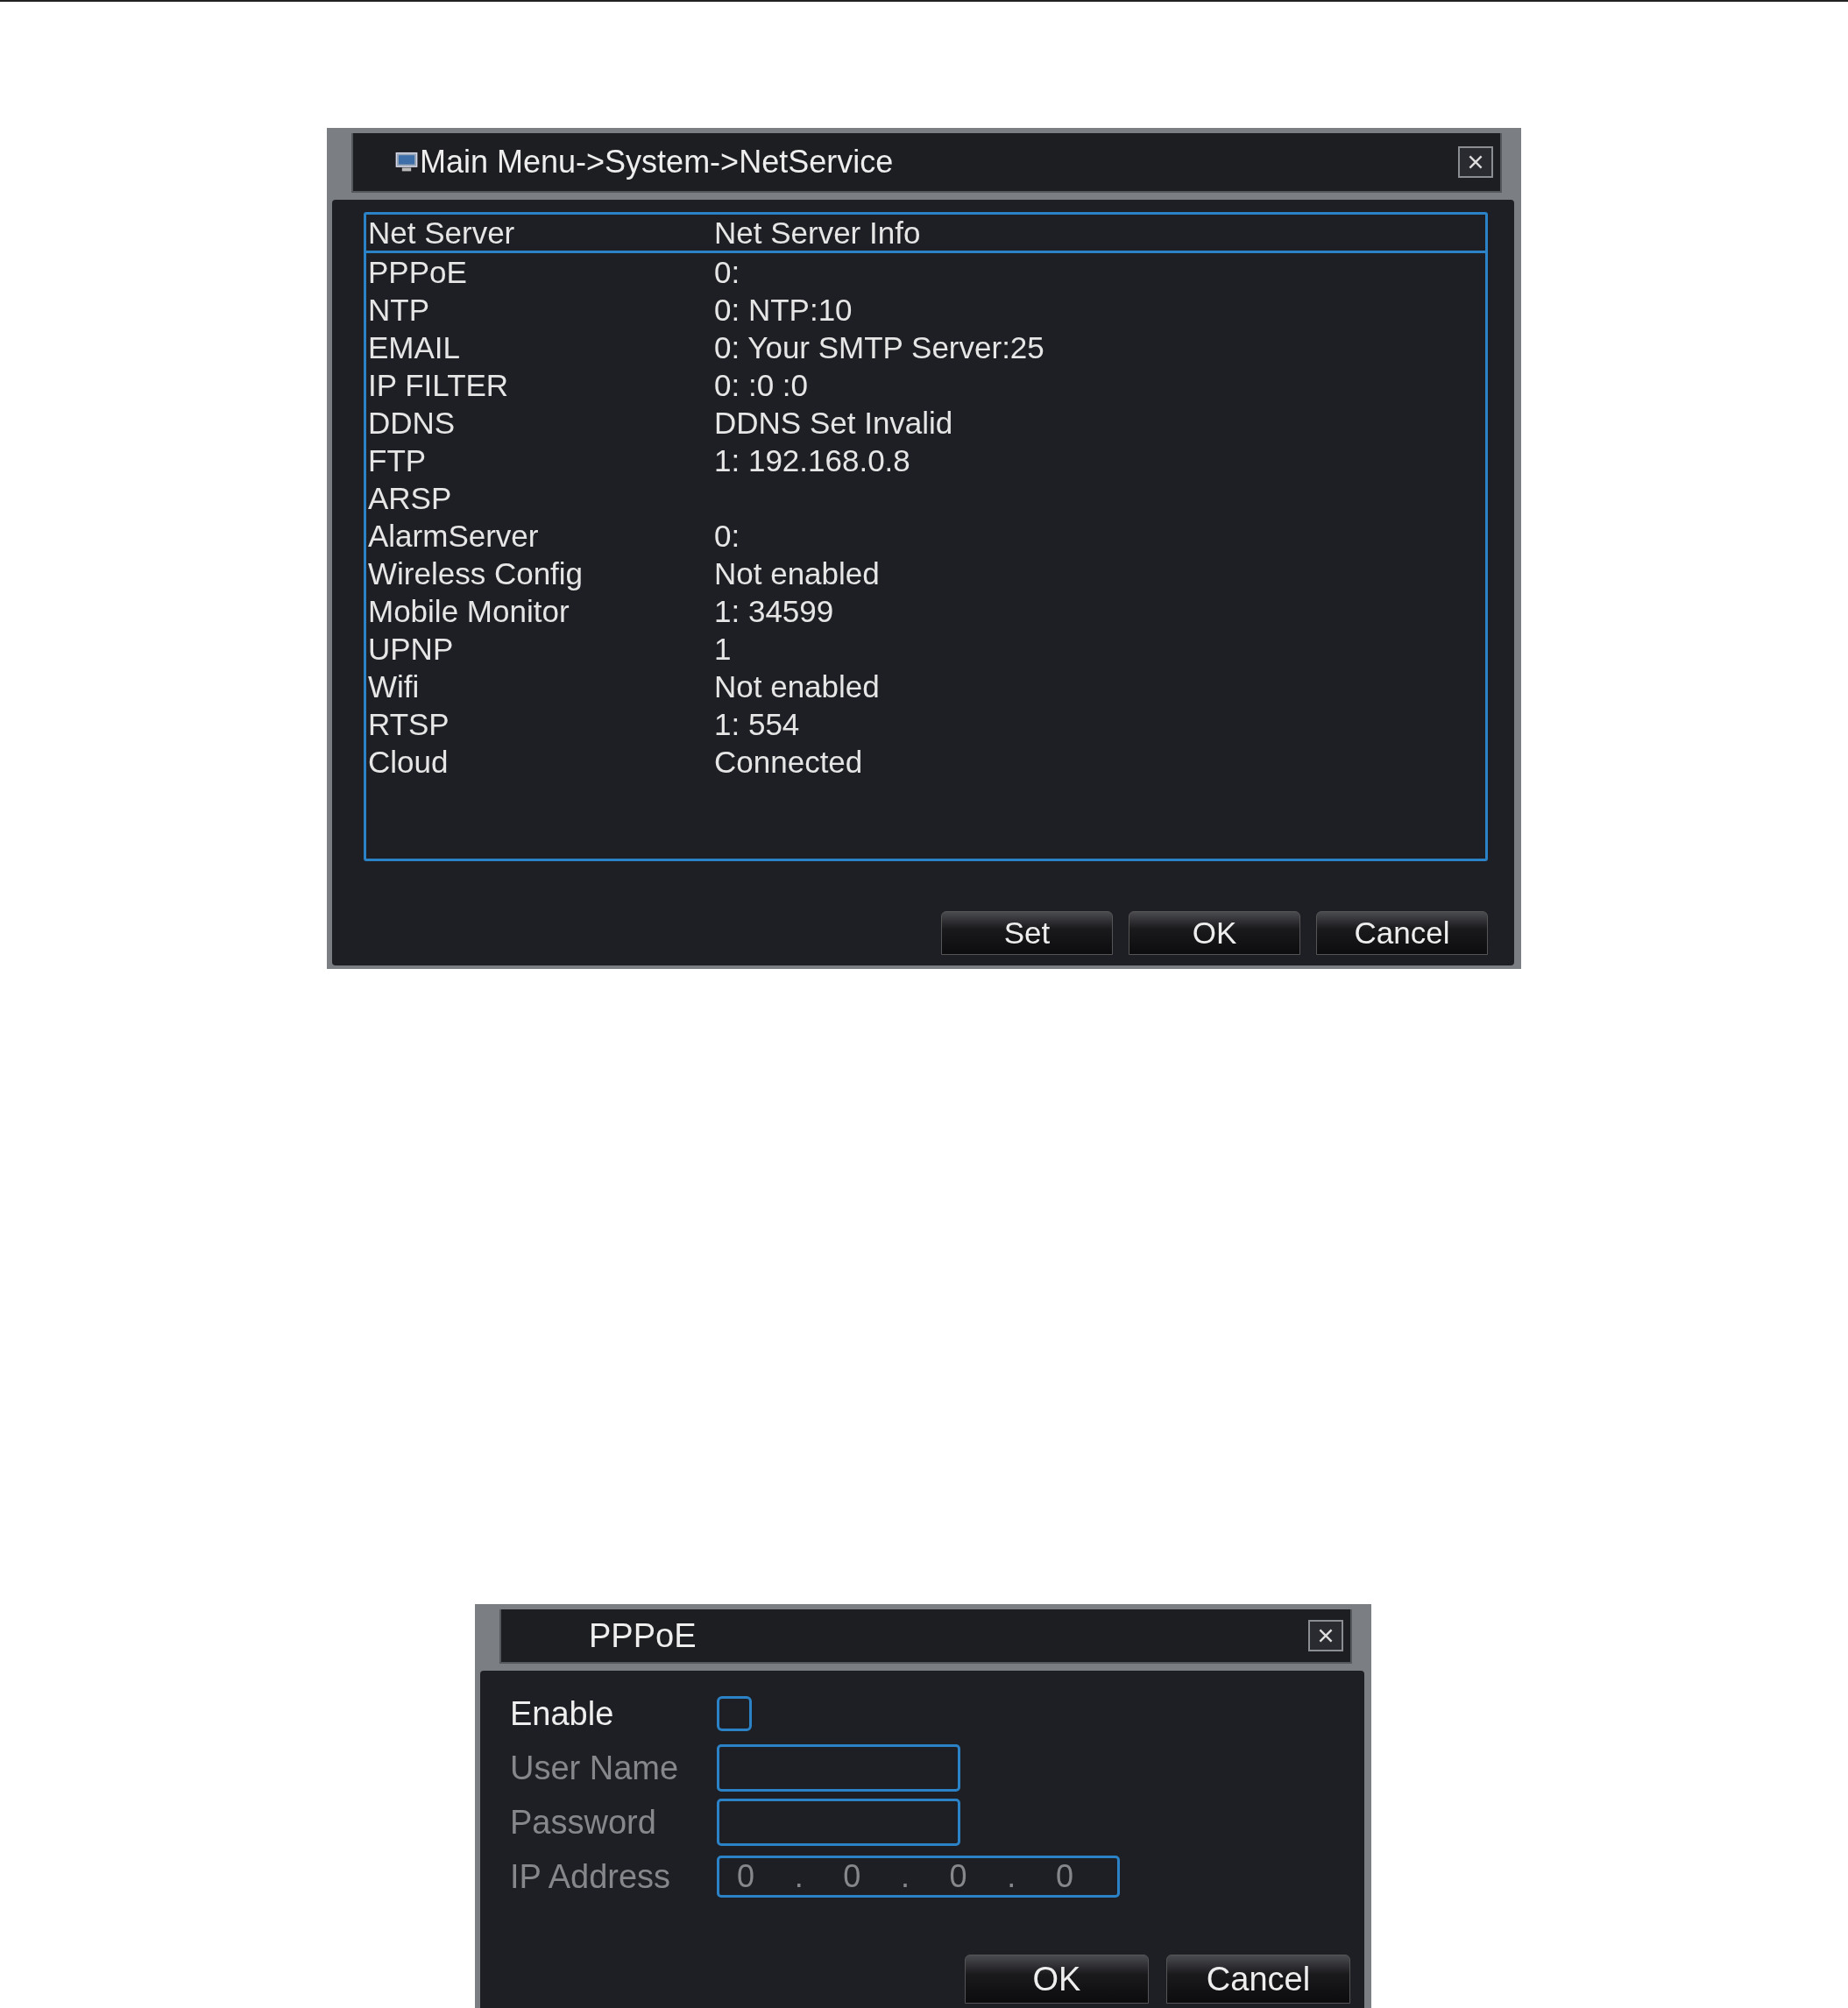 The width and height of the screenshot is (1848, 2008). Describe the element at coordinates (408, 724) in the screenshot. I see `table-cell-text: RTSP` at that location.